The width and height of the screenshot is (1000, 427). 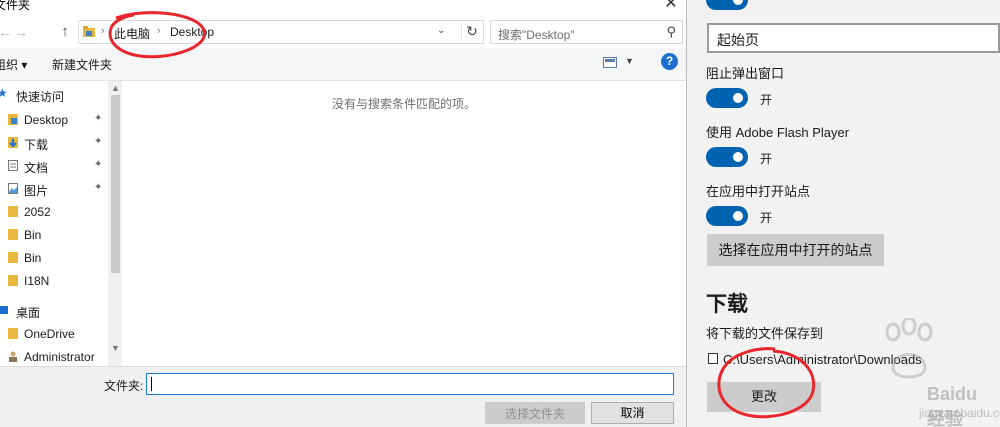 What do you see at coordinates (758, 191) in the screenshot?
I see `open-in-app-label: 在应用中打开站点` at bounding box center [758, 191].